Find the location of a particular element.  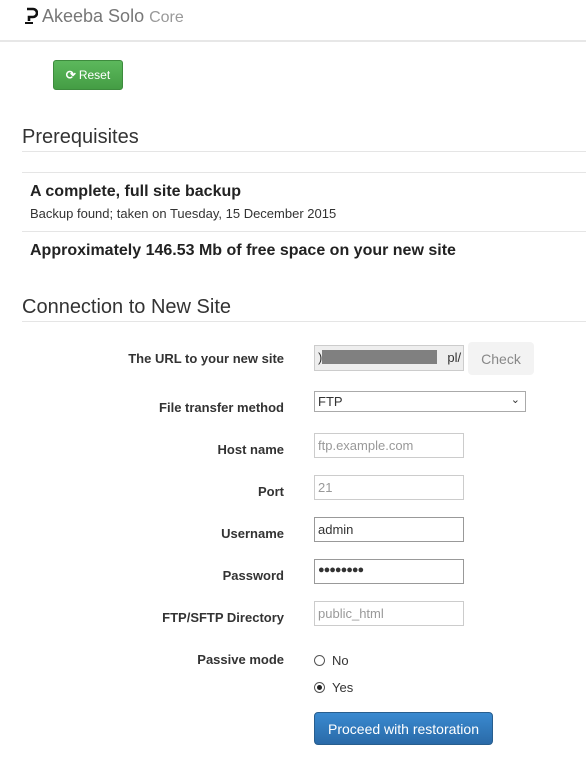

password-label: Password is located at coordinates (253, 575).